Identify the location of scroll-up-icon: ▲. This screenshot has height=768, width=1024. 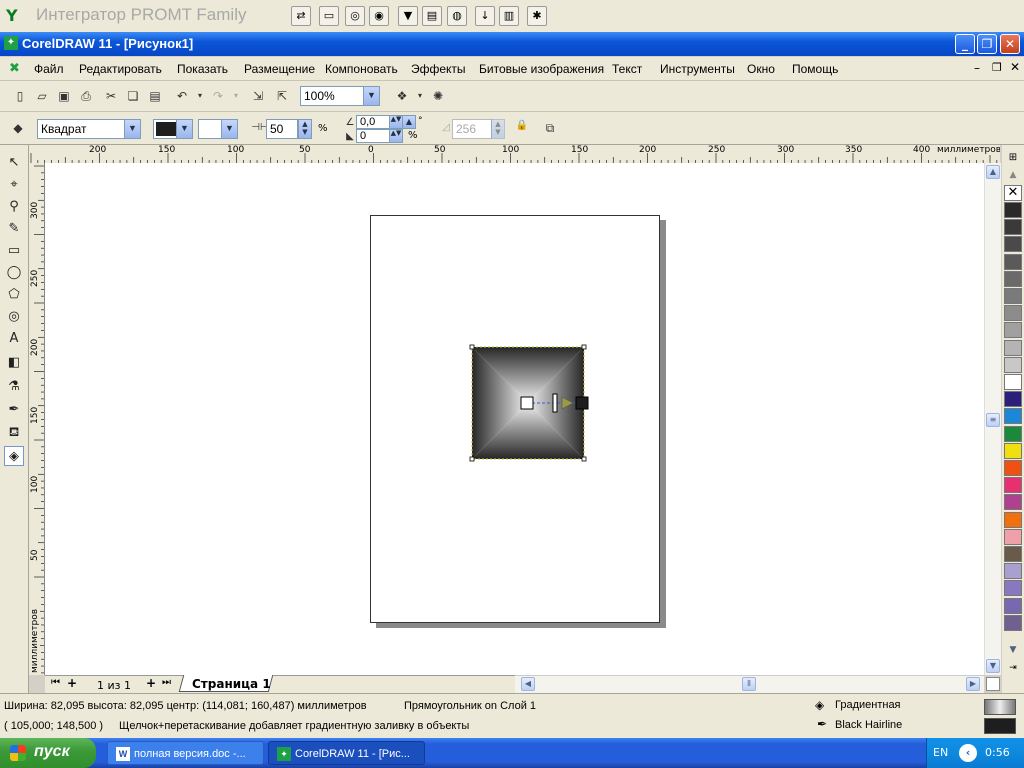
(993, 172).